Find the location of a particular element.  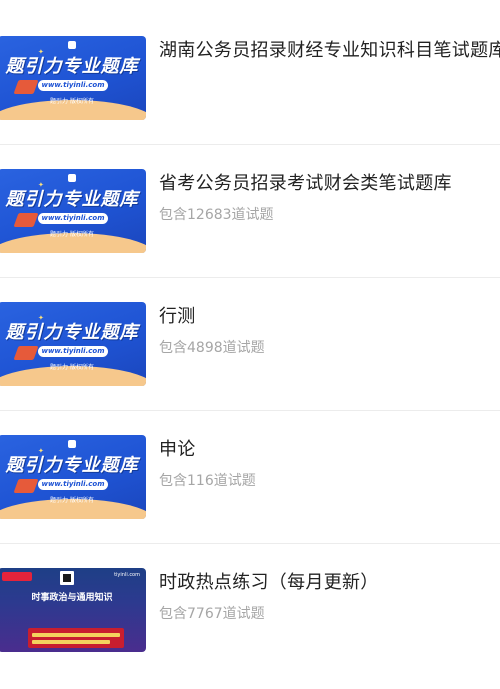

item-info: 行测 包含4898道试题 is located at coordinates (329, 331).